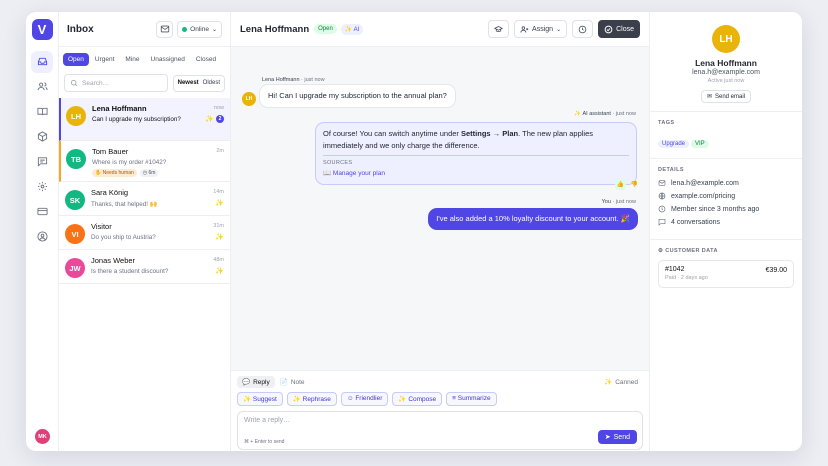 The image size is (828, 466). What do you see at coordinates (621, 382) in the screenshot?
I see `canned-button: ✨ Canned` at bounding box center [621, 382].